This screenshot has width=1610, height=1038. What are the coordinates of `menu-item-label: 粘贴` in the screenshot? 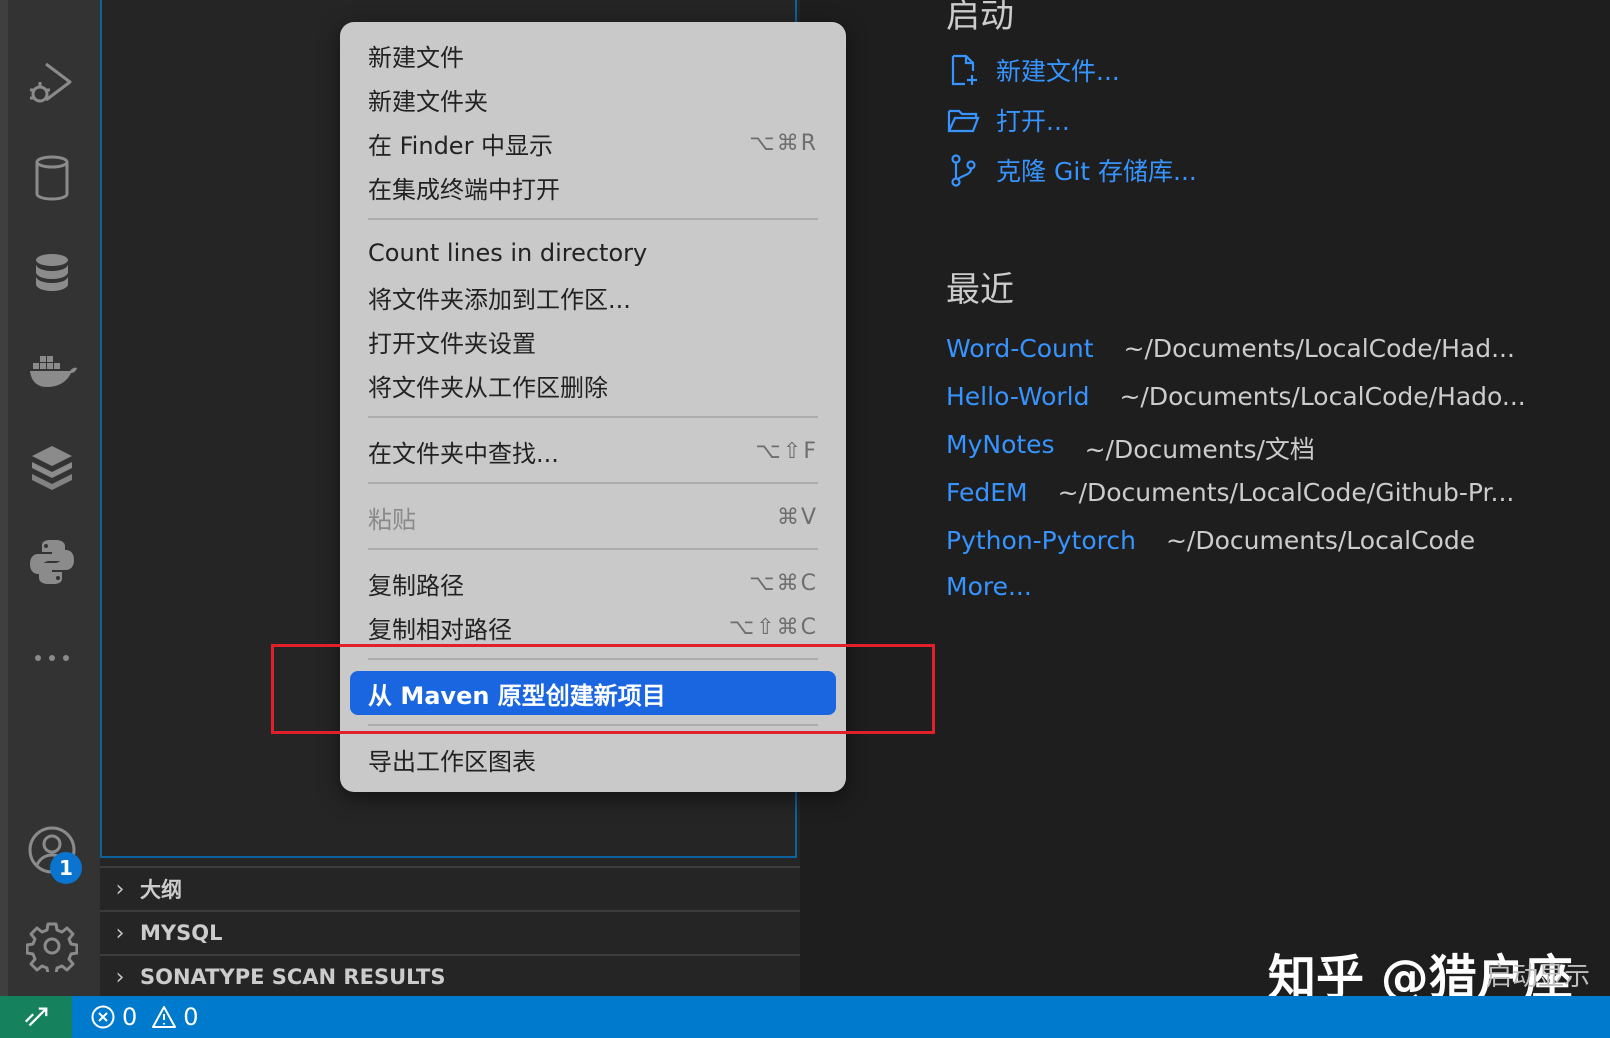 It's located at (392, 519).